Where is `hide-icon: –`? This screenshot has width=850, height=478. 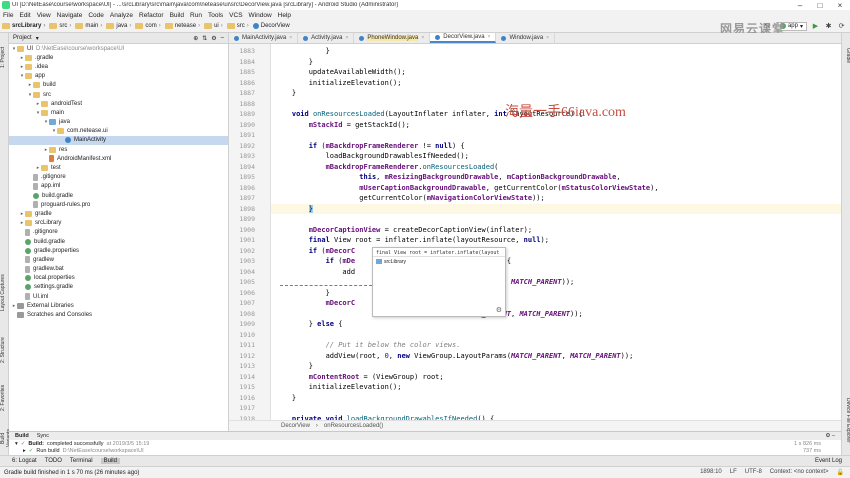 hide-icon: – is located at coordinates (222, 38).